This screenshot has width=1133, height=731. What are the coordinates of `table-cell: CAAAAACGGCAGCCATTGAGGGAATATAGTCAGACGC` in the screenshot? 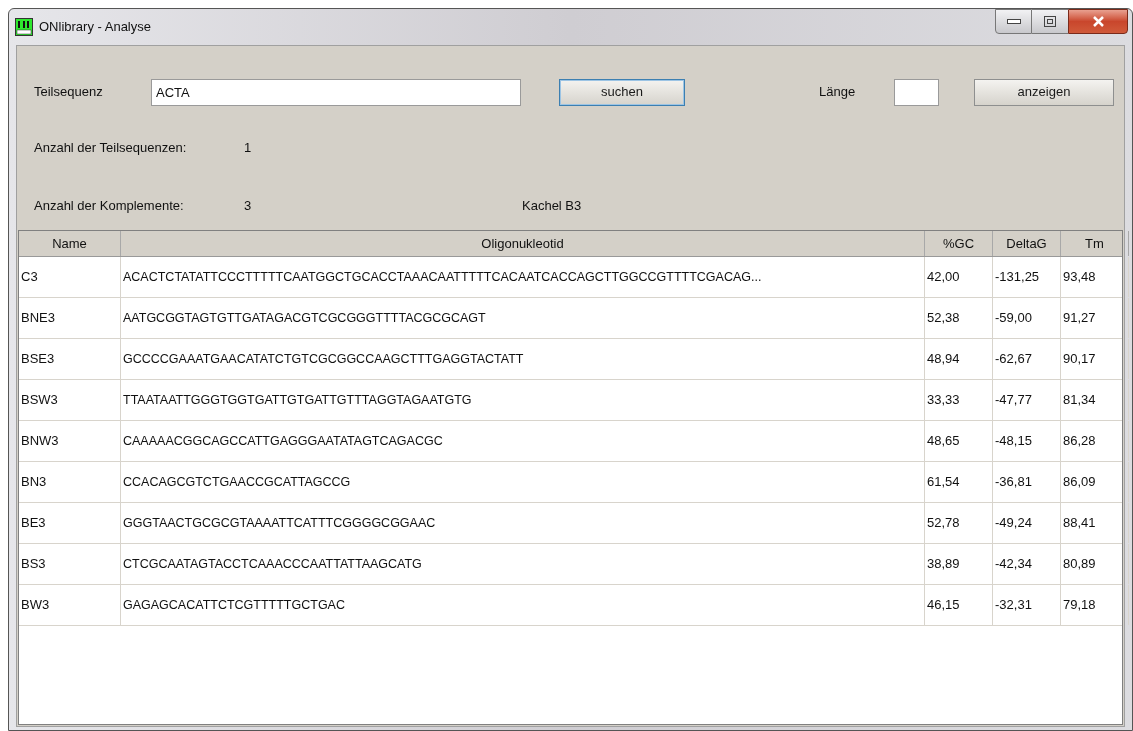 It's located at (523, 441).